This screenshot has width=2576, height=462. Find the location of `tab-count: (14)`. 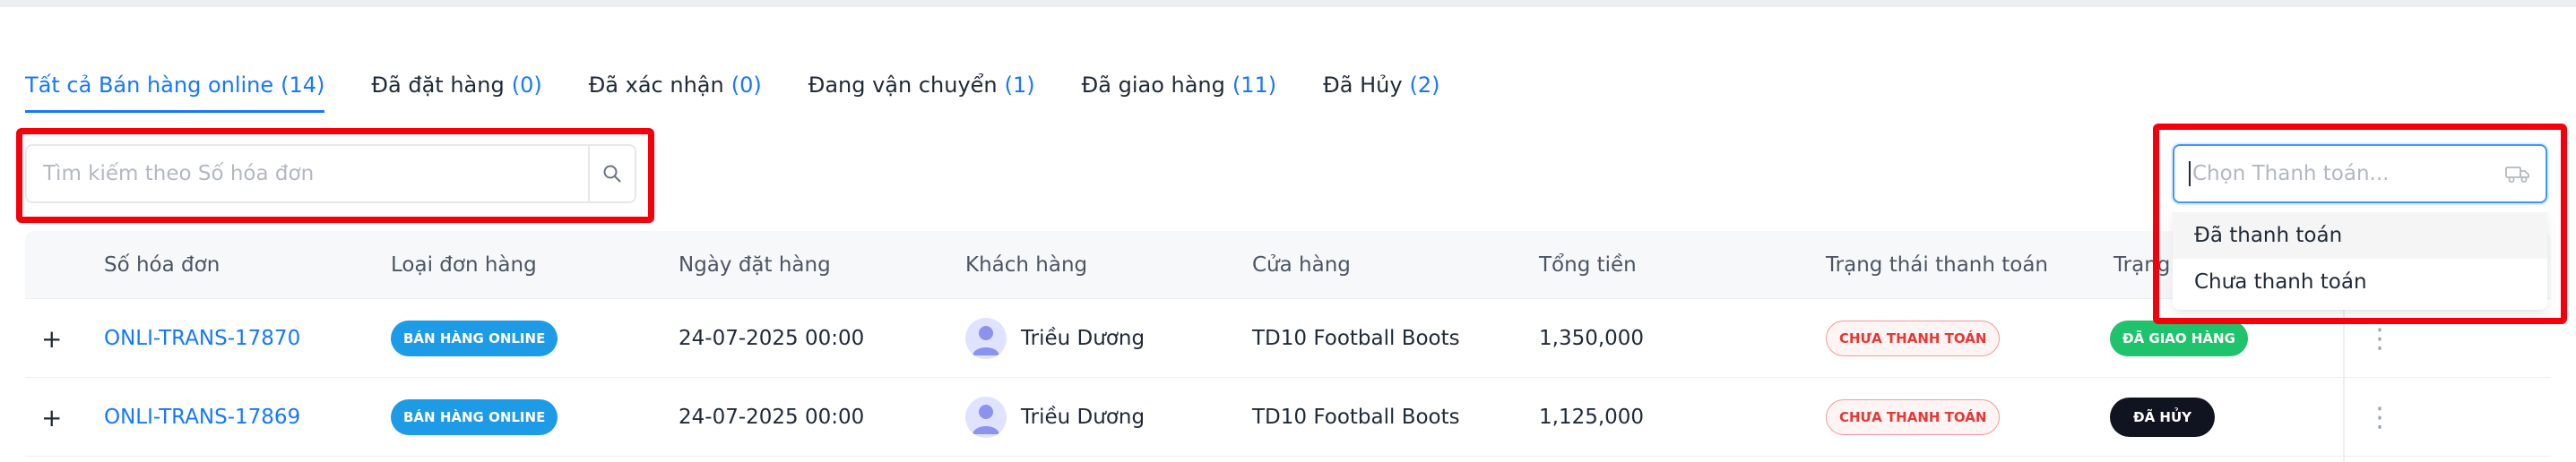

tab-count: (14) is located at coordinates (303, 85).